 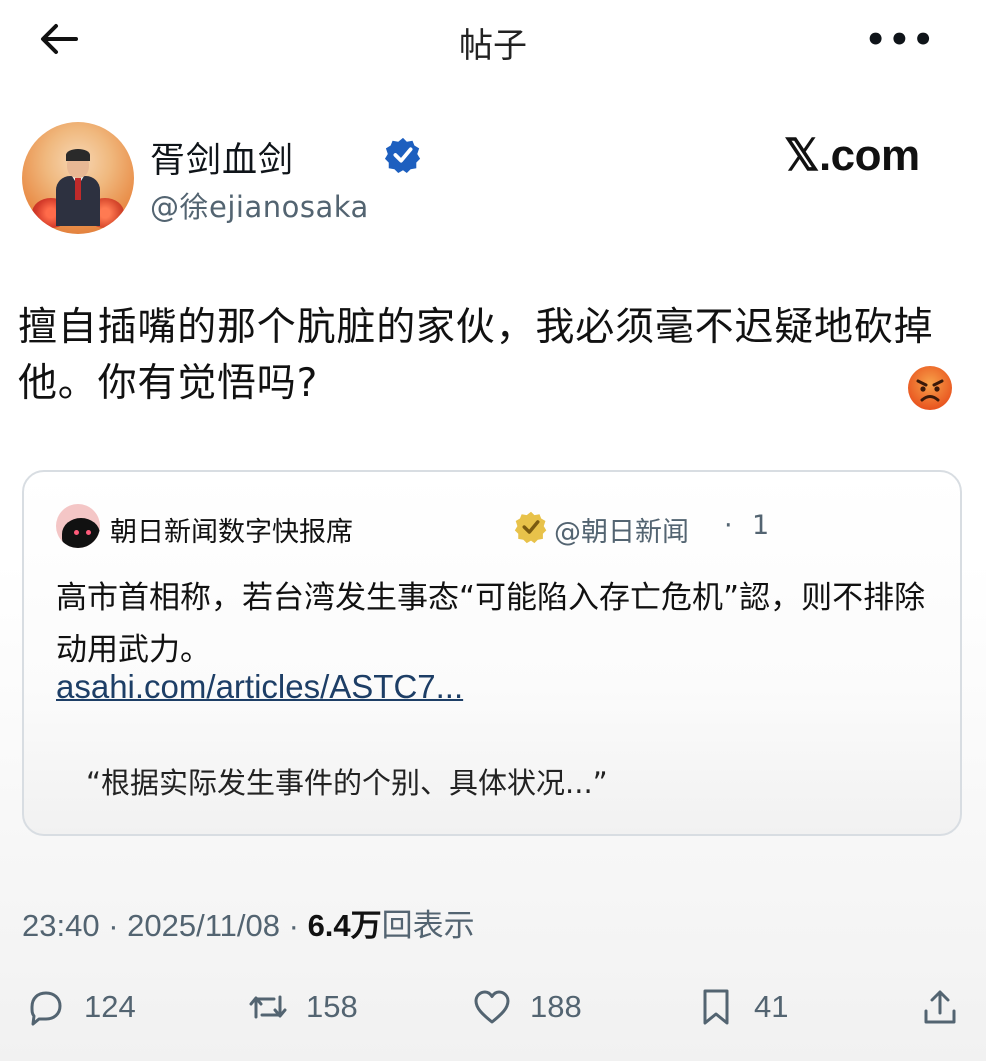 I want to click on repost-count: 158, so click(x=332, y=1006).